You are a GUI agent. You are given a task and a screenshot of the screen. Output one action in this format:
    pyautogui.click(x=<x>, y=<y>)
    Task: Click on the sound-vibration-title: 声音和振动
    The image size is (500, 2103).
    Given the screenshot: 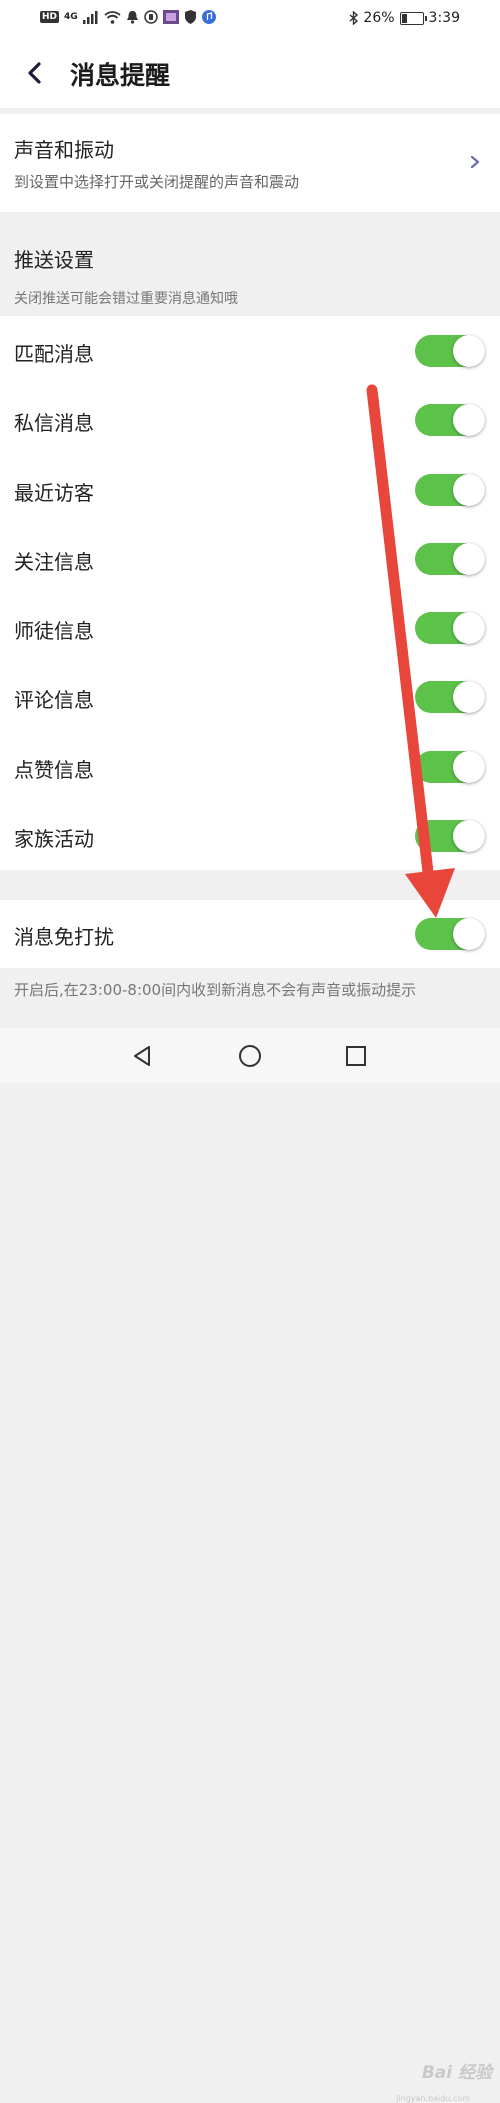 What is the action you would take?
    pyautogui.click(x=64, y=150)
    